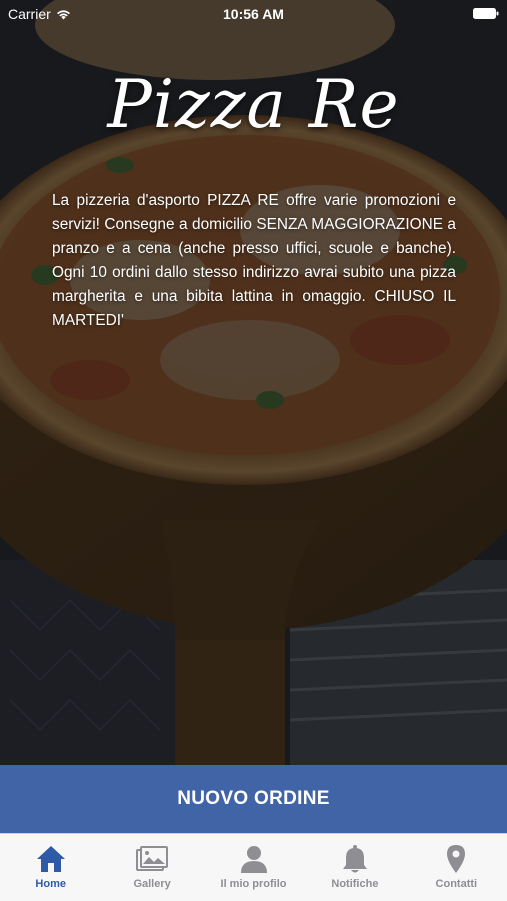 The width and height of the screenshot is (507, 901). I want to click on profile-icon, so click(254, 859).